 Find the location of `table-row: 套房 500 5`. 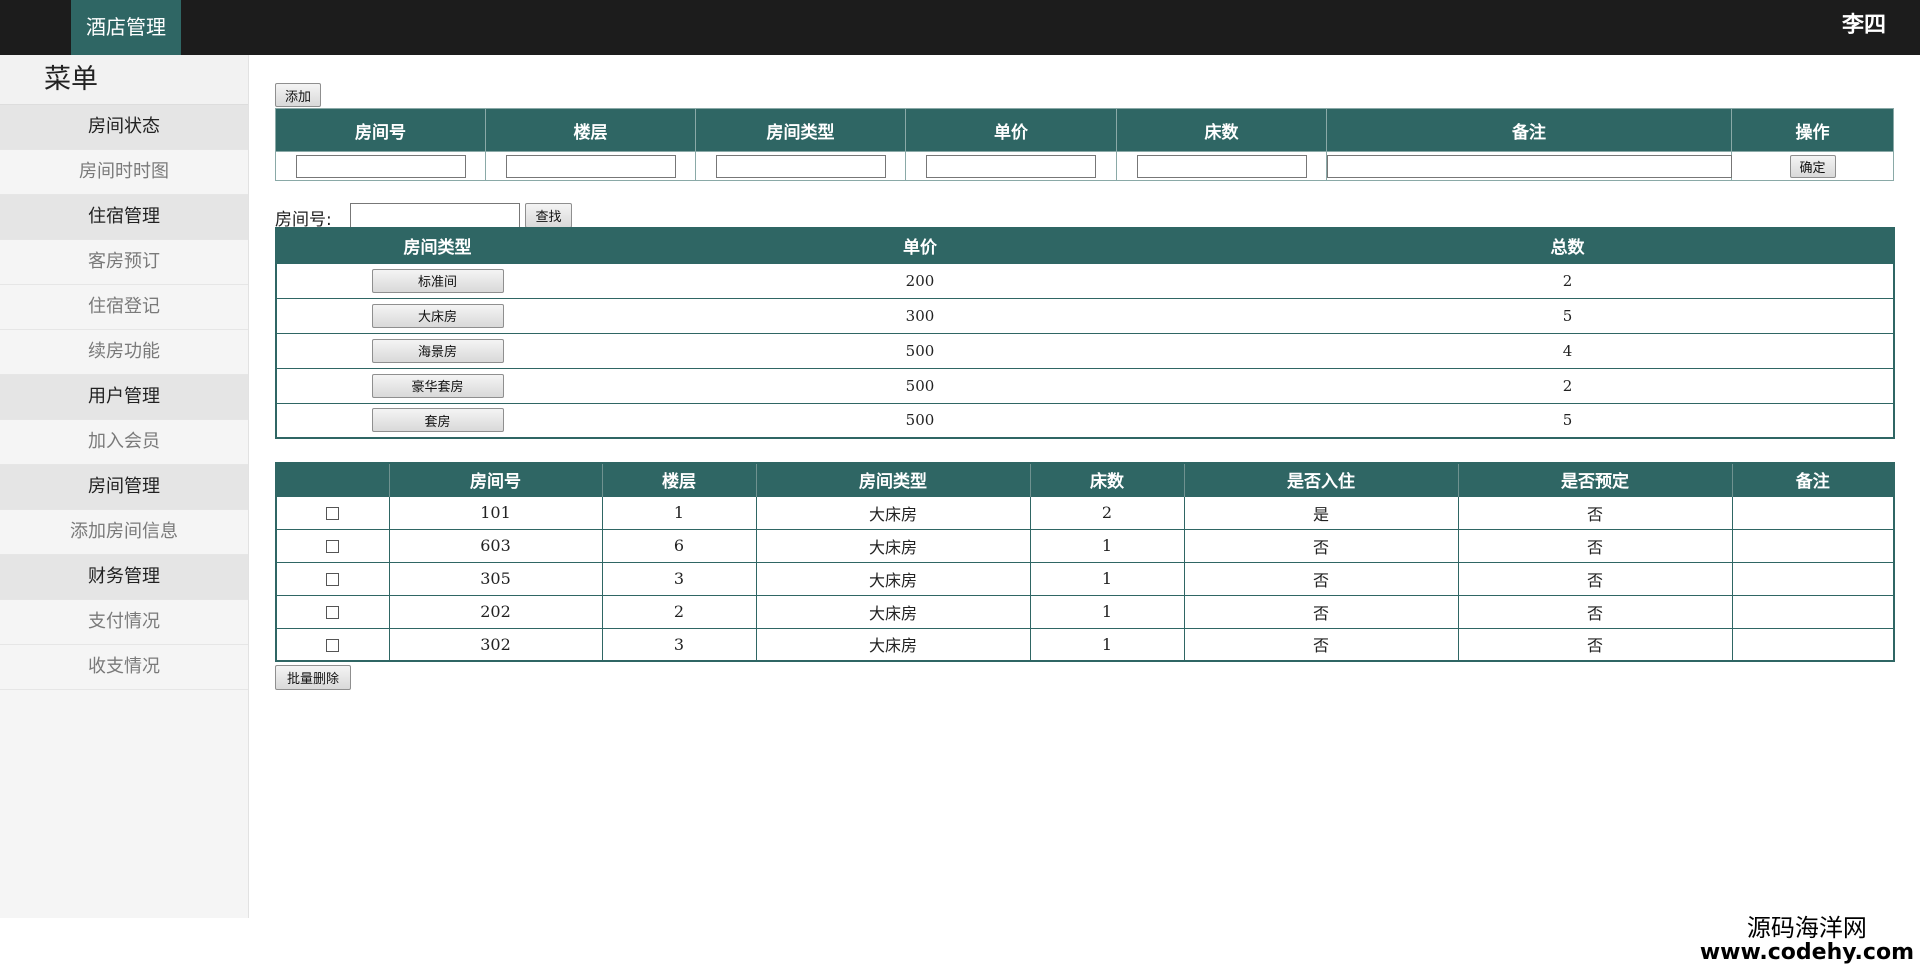

table-row: 套房 500 5 is located at coordinates (1085, 420).